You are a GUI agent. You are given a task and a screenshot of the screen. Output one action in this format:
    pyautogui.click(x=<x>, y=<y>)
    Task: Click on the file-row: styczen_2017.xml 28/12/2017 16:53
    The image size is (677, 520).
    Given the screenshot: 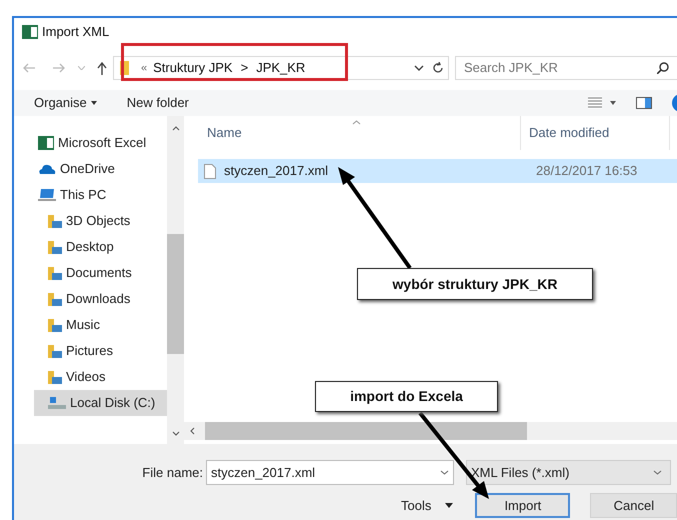 What is the action you would take?
    pyautogui.click(x=437, y=171)
    